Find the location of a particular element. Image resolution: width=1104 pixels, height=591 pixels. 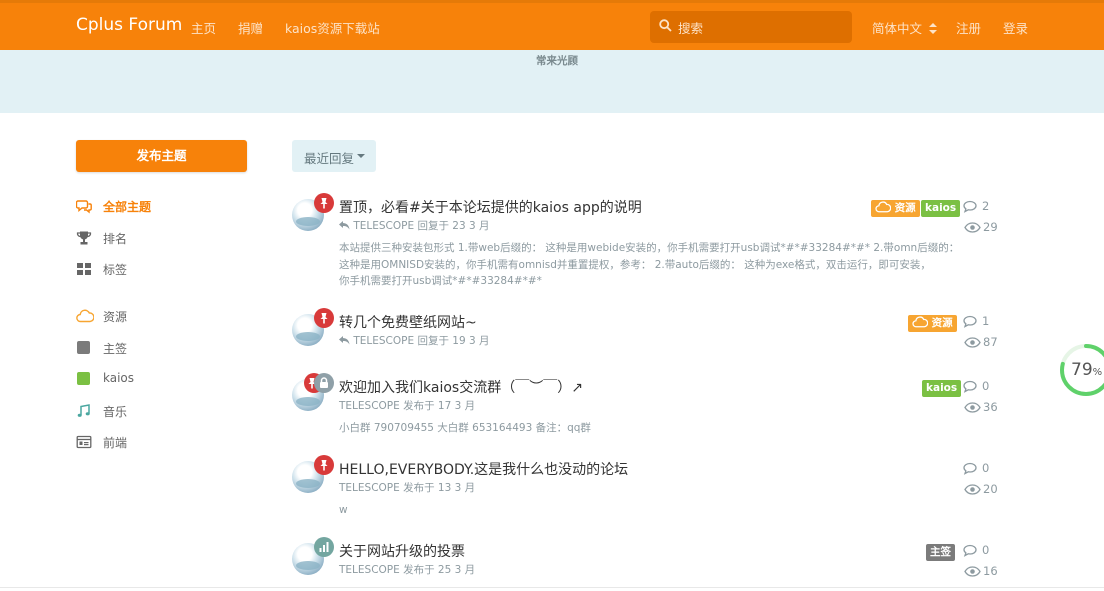

sidebar-item-label: 全部主题 is located at coordinates (127, 207).